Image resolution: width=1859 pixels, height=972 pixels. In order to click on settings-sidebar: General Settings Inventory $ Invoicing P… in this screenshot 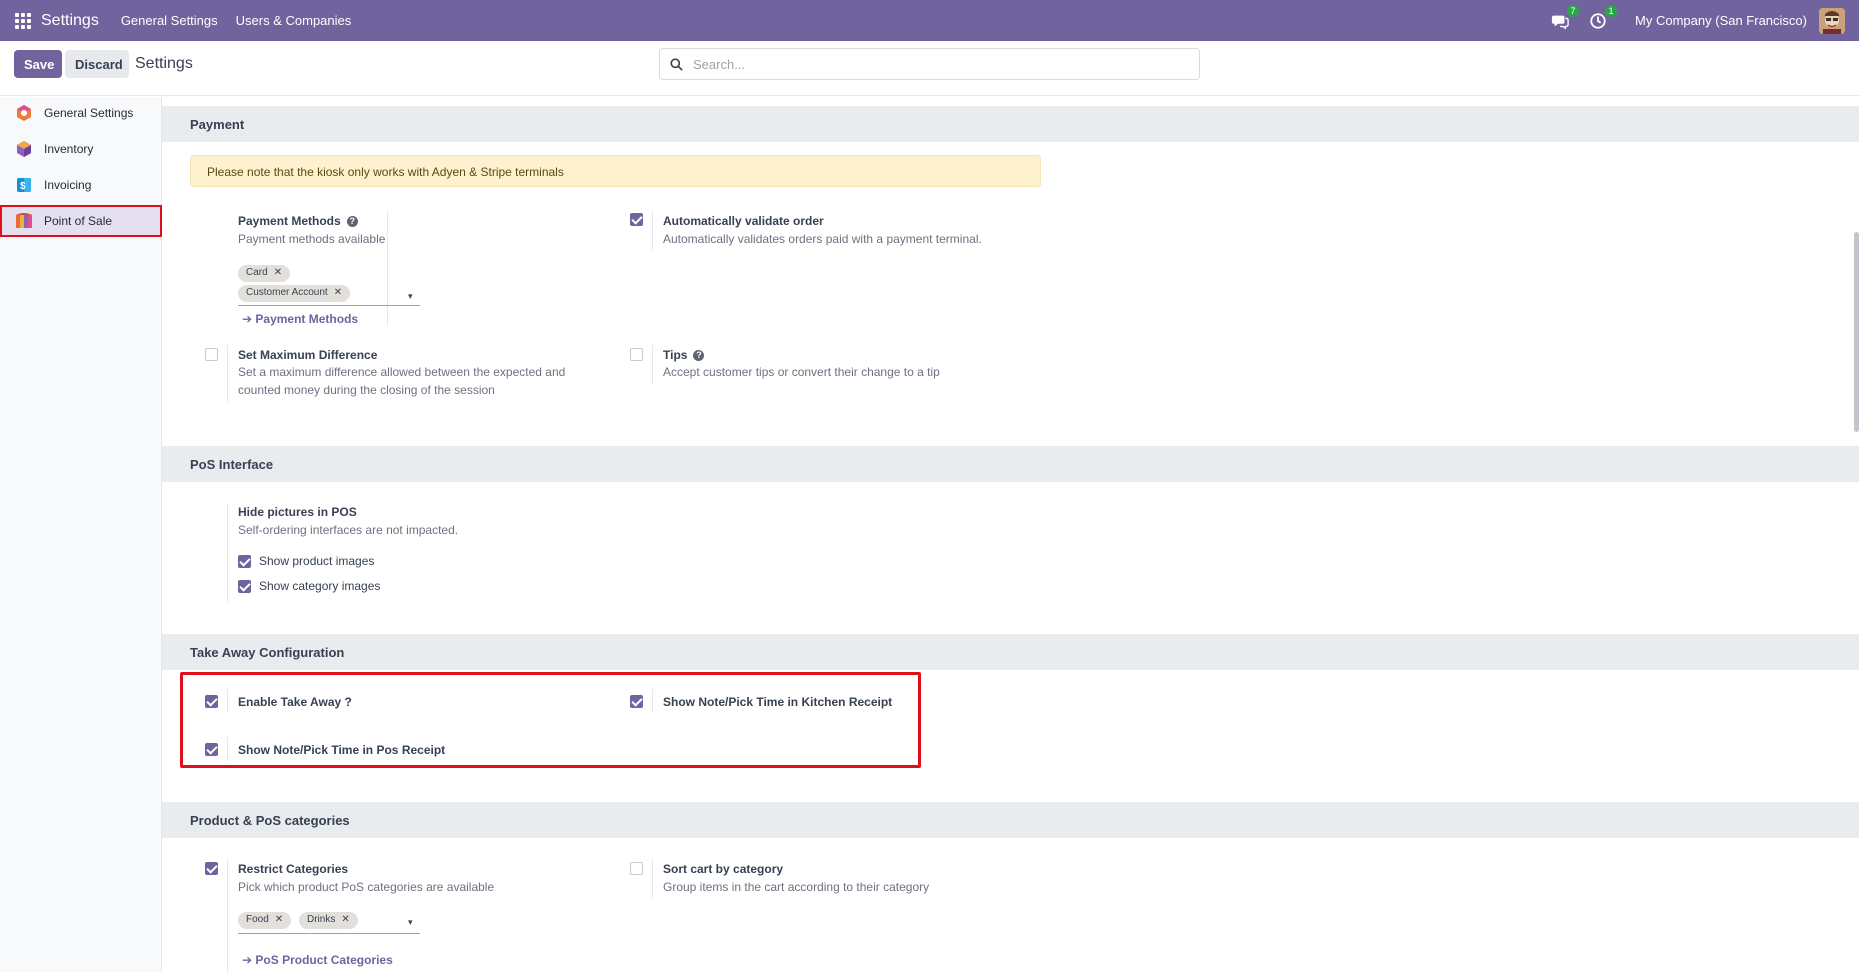, I will do `click(81, 534)`.